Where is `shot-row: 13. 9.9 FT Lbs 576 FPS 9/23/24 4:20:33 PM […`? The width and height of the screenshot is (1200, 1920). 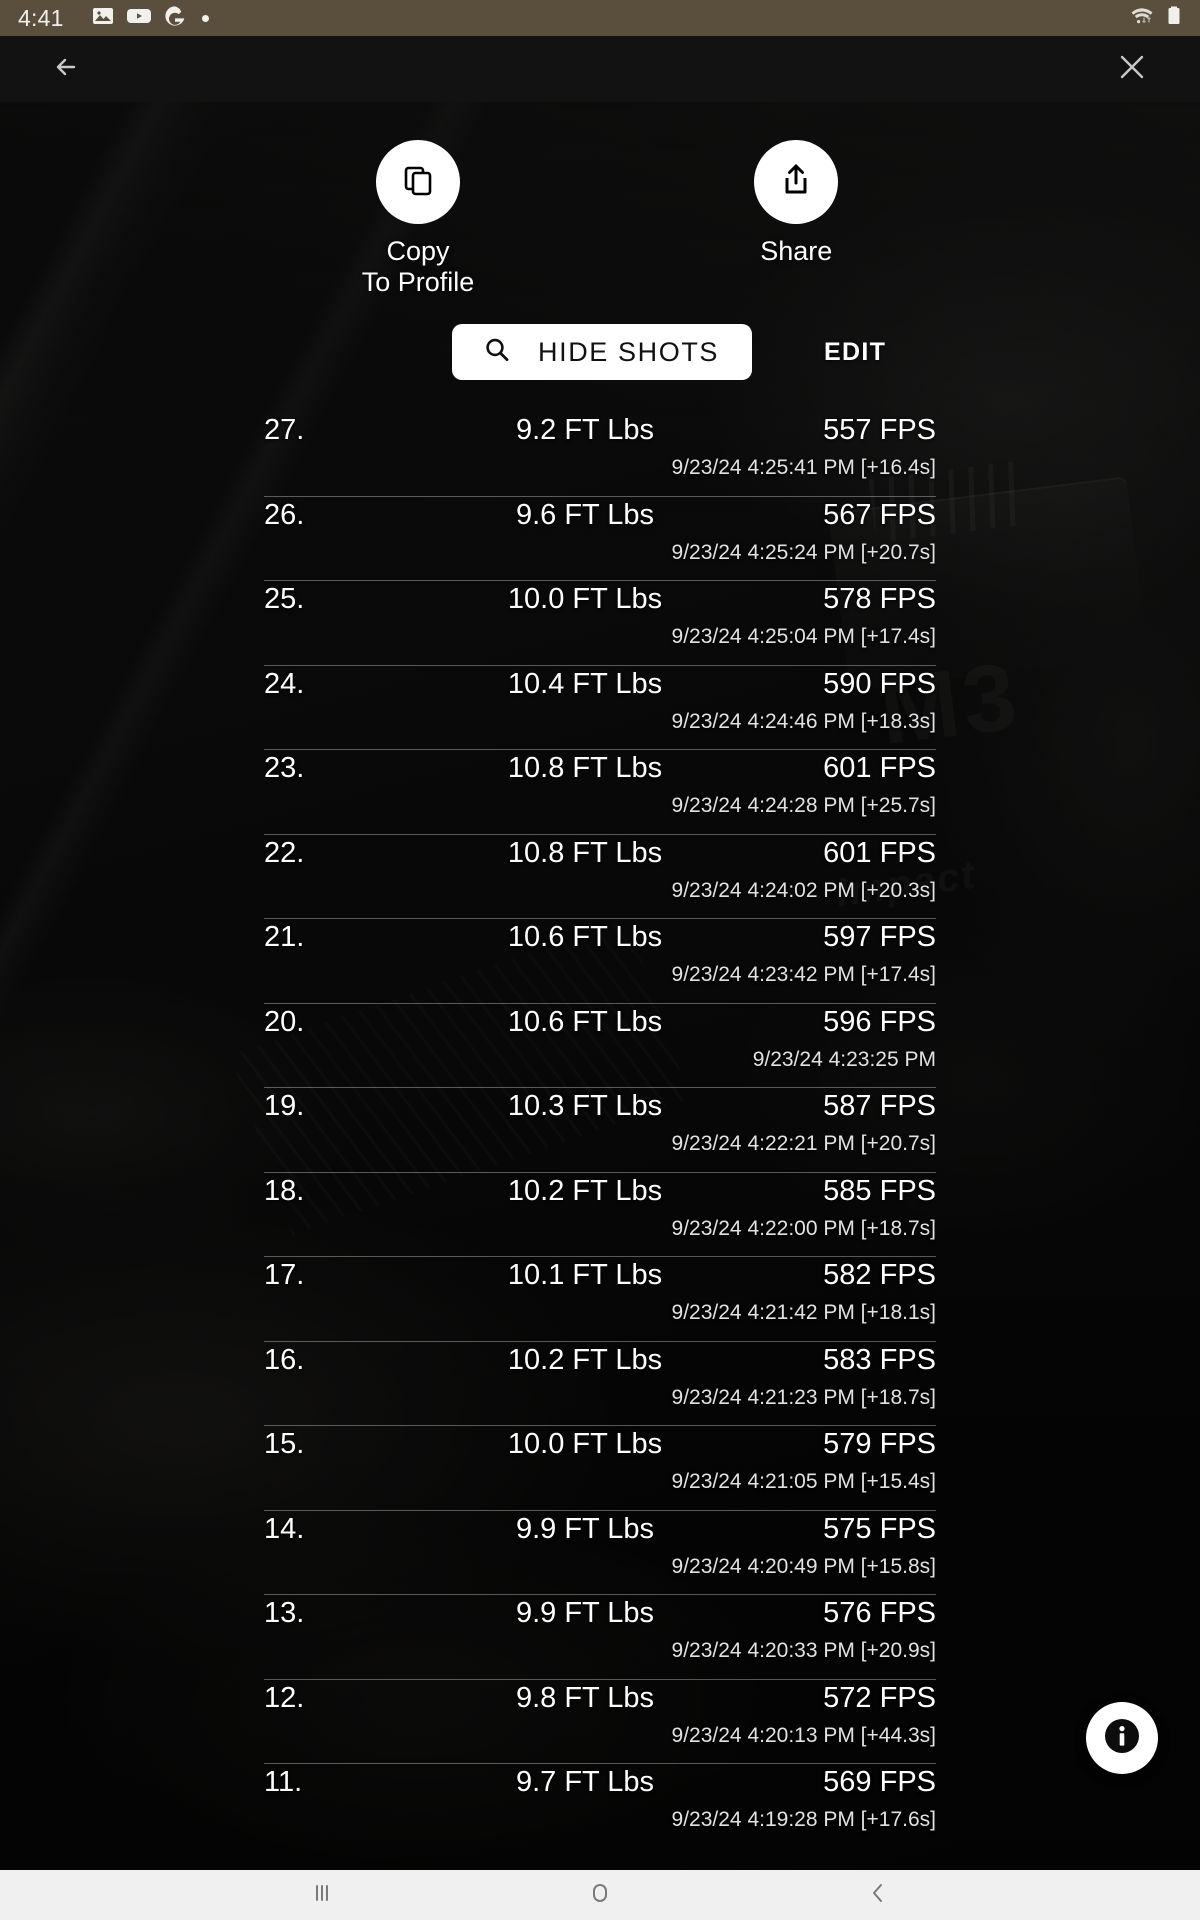
shot-row: 13. 9.9 FT Lbs 576 FPS 9/23/24 4:20:33 PM [… is located at coordinates (600, 1637).